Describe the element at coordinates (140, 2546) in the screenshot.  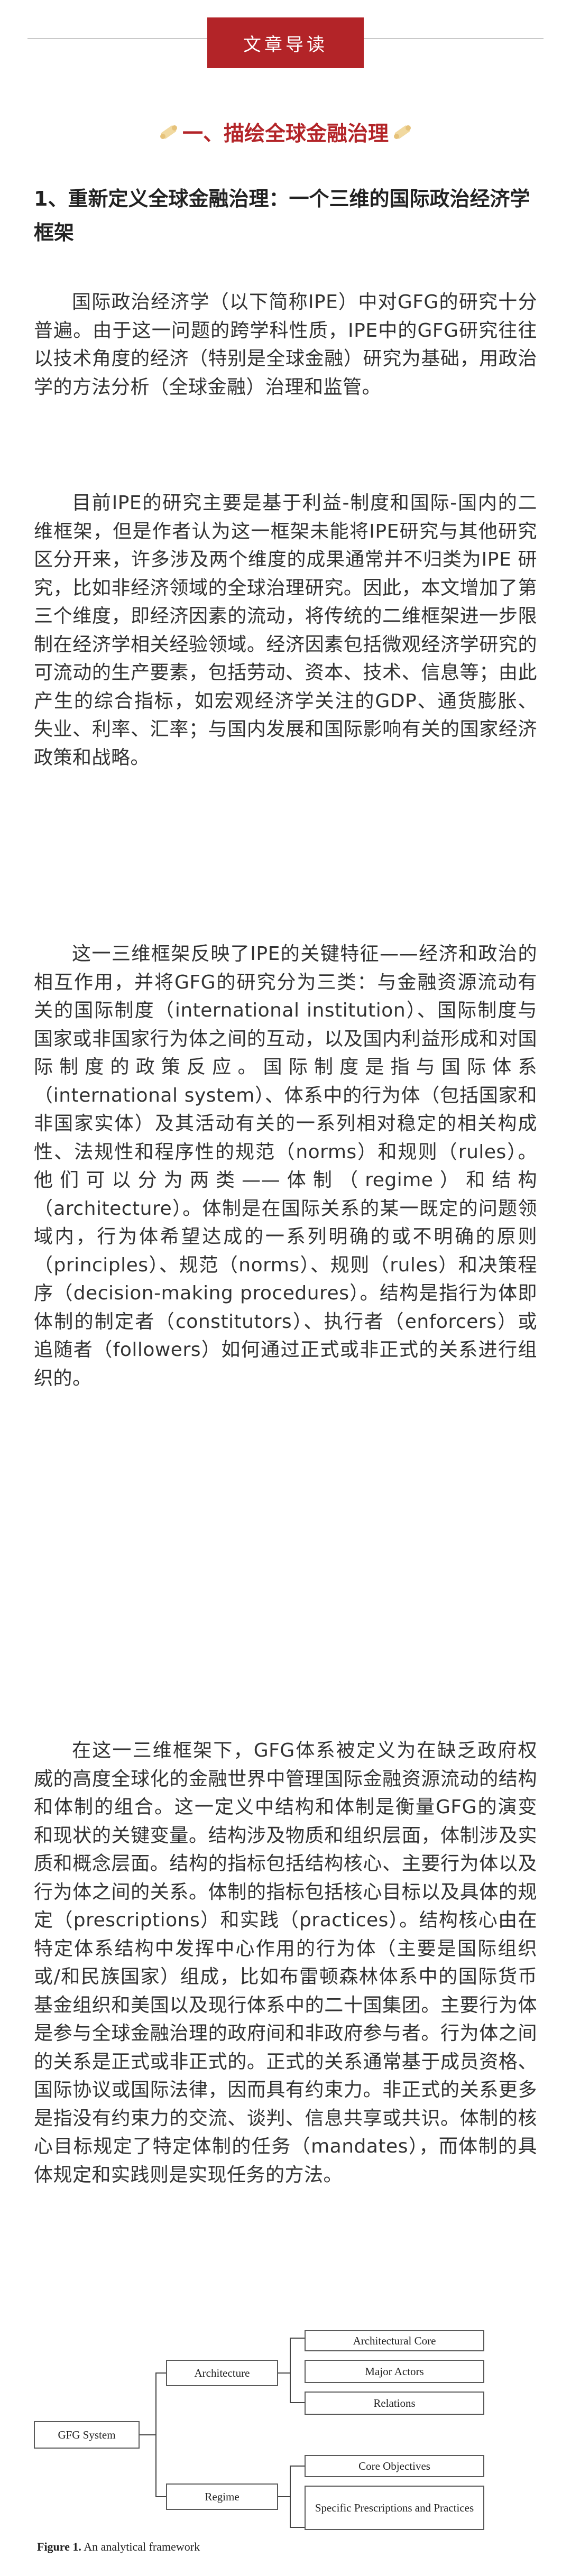
I see `figure-caption-text: An analytical framework` at that location.